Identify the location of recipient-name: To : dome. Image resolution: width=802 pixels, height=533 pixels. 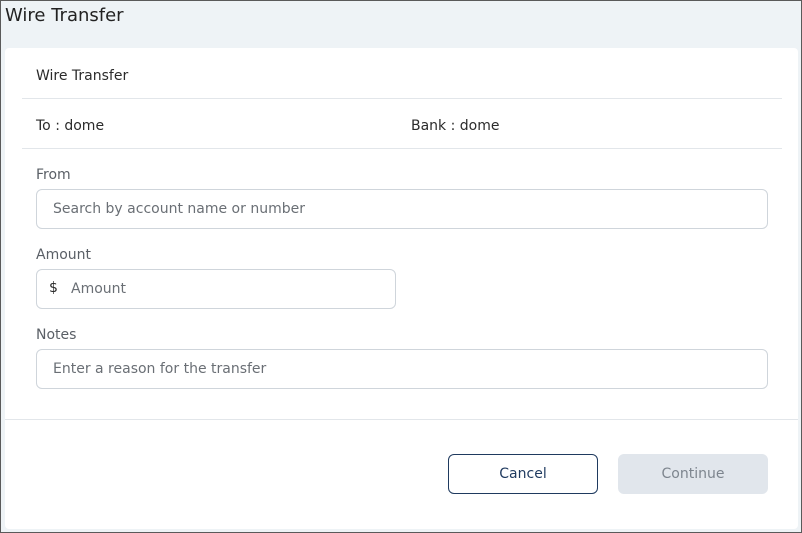
(70, 126).